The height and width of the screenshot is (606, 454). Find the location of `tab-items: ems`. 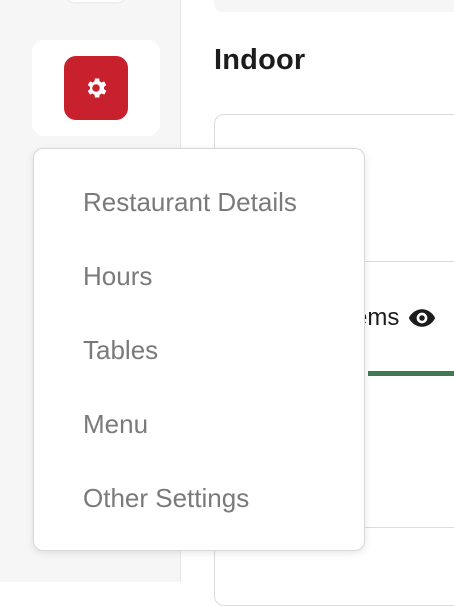

tab-items: ems is located at coordinates (395, 318).